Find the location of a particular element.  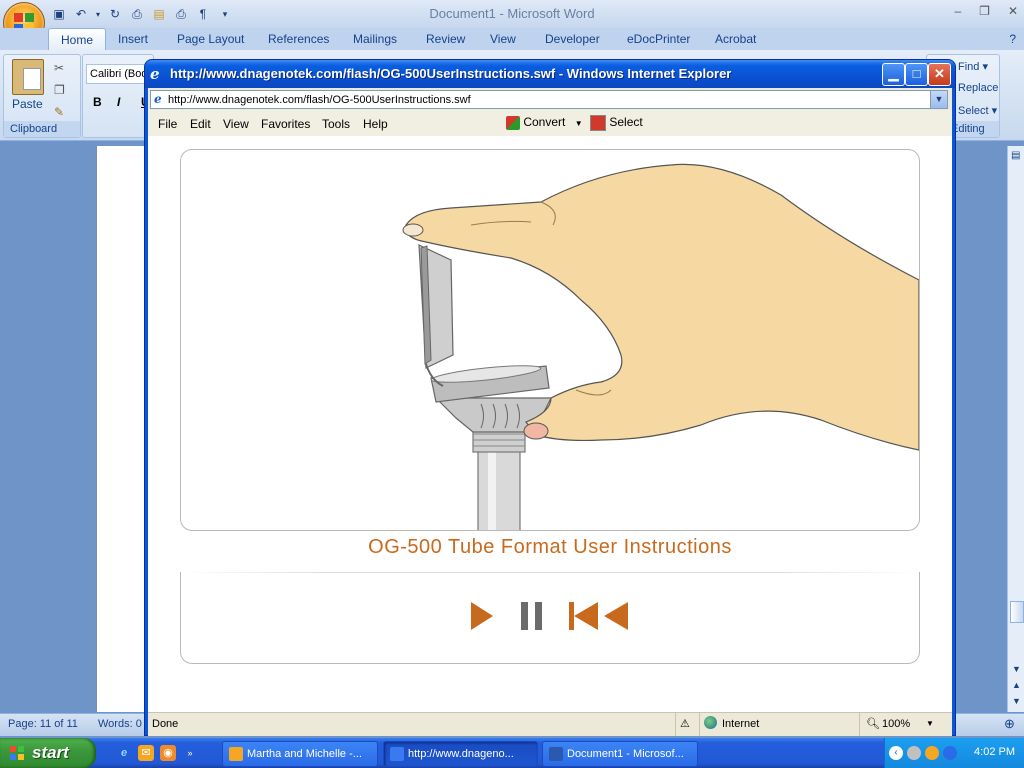

start-button: start is located at coordinates (48, 753).